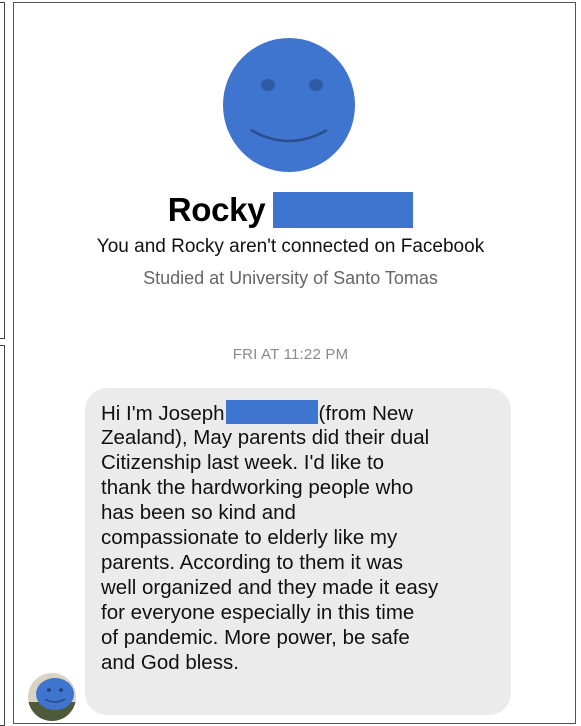 The width and height of the screenshot is (581, 726). Describe the element at coordinates (243, 462) in the screenshot. I see `message-line: Citizenship last week. I'd like to` at that location.